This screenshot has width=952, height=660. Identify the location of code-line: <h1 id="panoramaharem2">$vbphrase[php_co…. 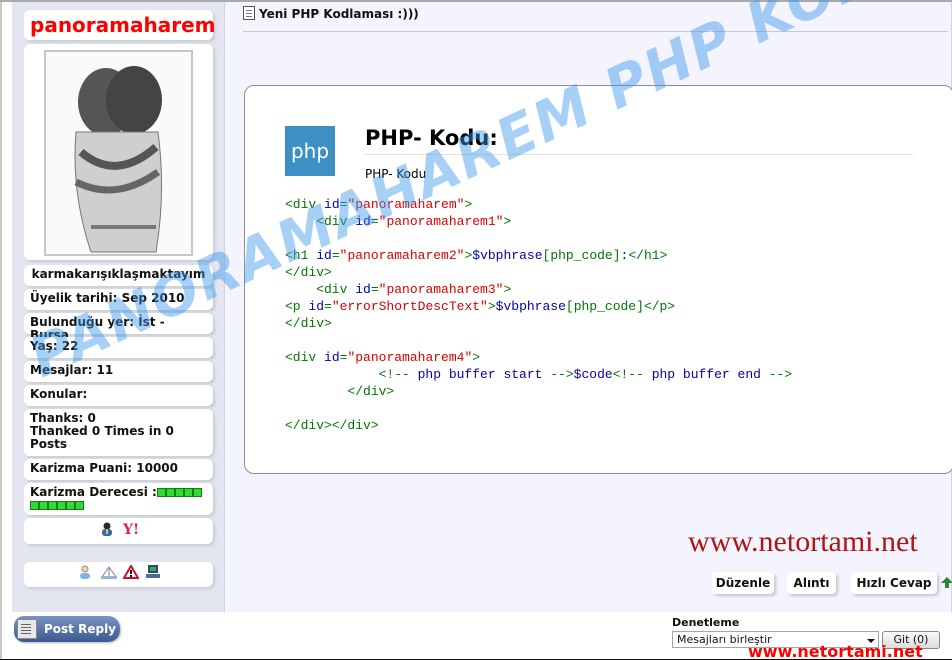
(538, 255).